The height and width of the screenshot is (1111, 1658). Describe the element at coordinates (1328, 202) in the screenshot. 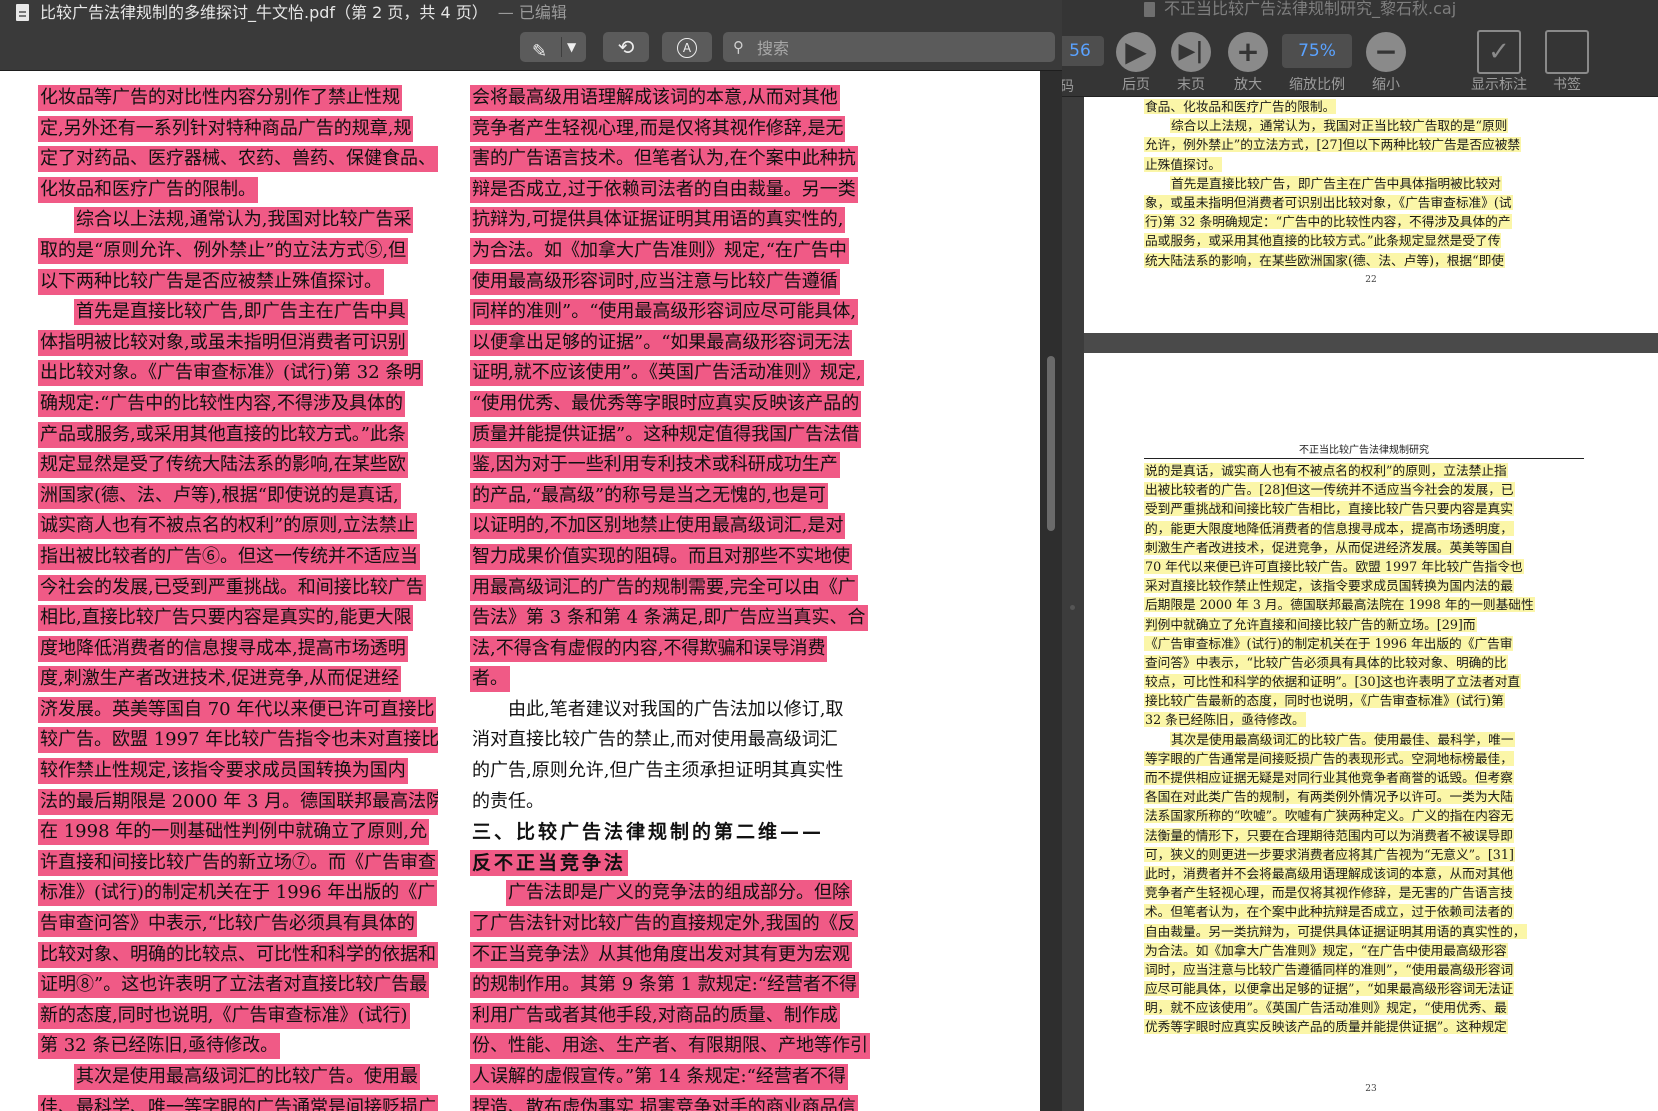

I see `highlighted-text: 象，或虽未指明但消费者可识别出比较对象，《广告审查标准》(试` at that location.